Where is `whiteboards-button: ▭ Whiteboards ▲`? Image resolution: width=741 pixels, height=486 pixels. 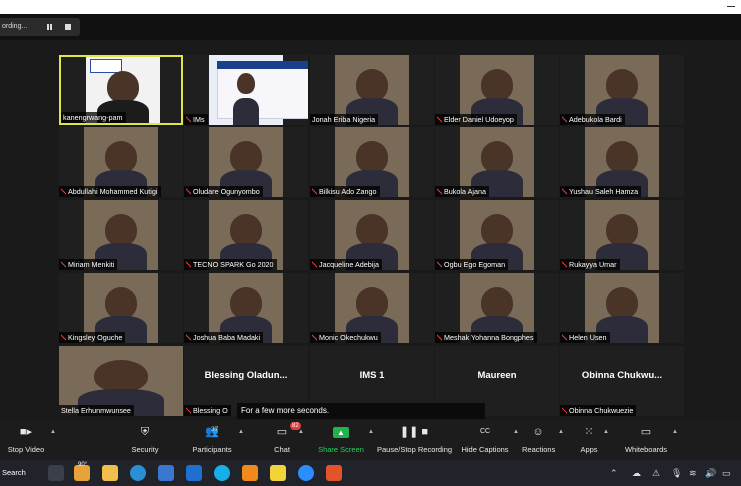 whiteboards-button: ▭ Whiteboards ▲ is located at coordinates (651, 441).